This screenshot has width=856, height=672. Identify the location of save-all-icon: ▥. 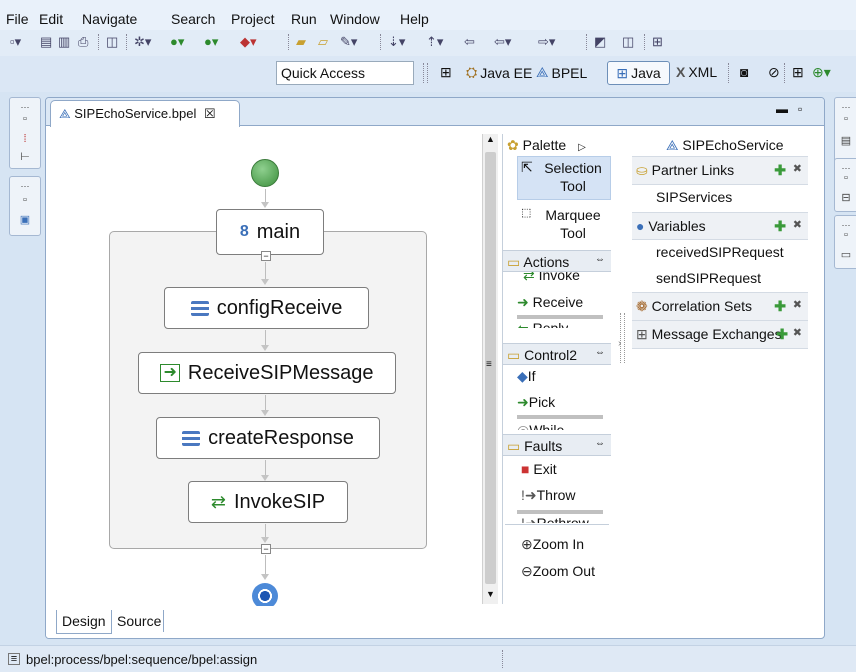
(64, 42).